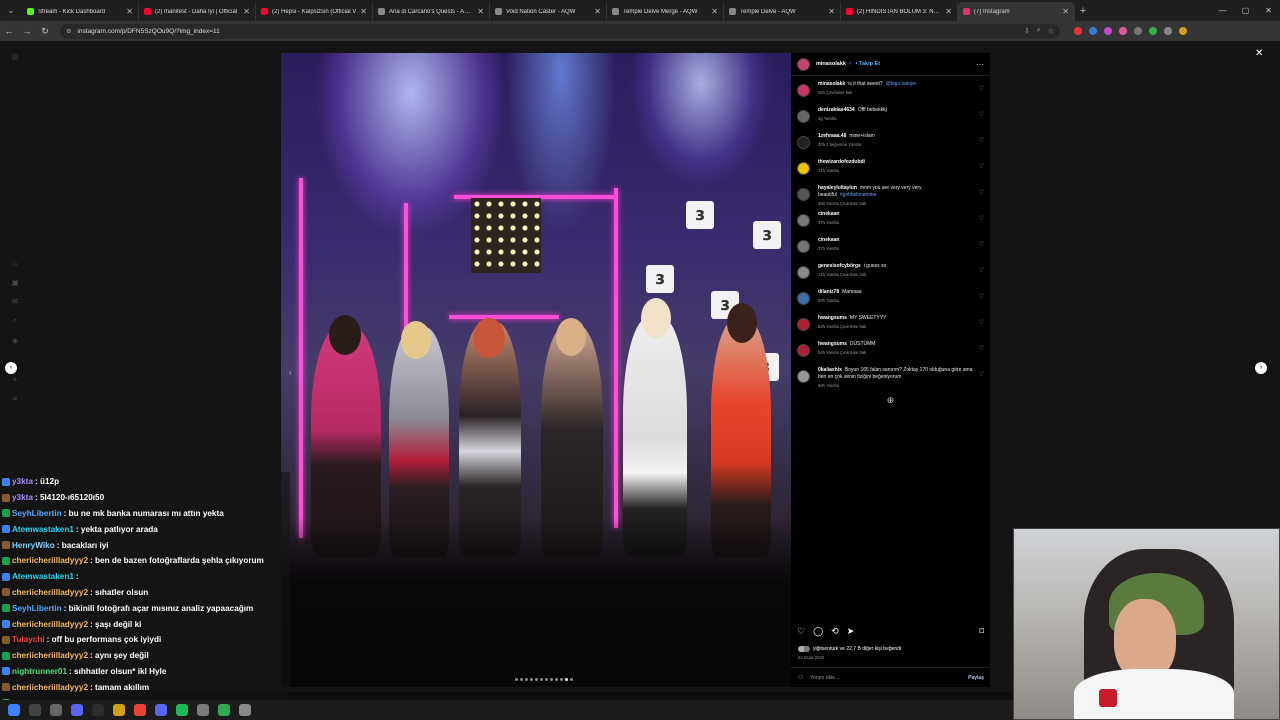 This screenshot has height=720, width=1280. What do you see at coordinates (1261, 368) in the screenshot?
I see `next-post-button: ›` at bounding box center [1261, 368].